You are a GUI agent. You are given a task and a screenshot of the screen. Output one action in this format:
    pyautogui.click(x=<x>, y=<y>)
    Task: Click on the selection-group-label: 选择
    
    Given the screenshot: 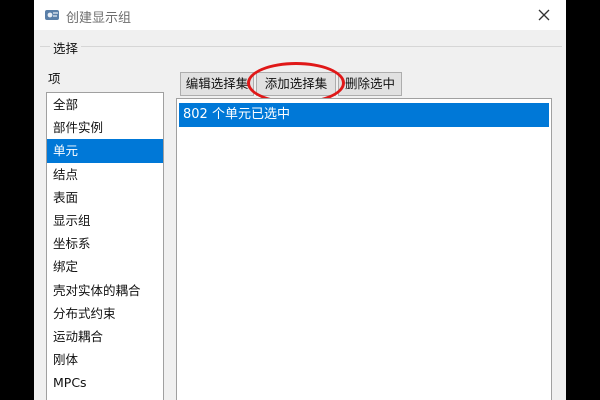 What is the action you would take?
    pyautogui.click(x=66, y=47)
    